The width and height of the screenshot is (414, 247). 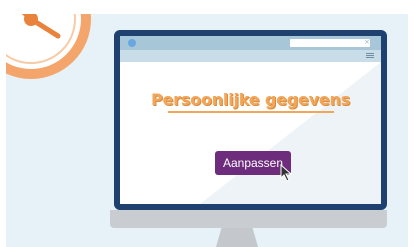 I want to click on hamburger-menu-icon, so click(x=370, y=56).